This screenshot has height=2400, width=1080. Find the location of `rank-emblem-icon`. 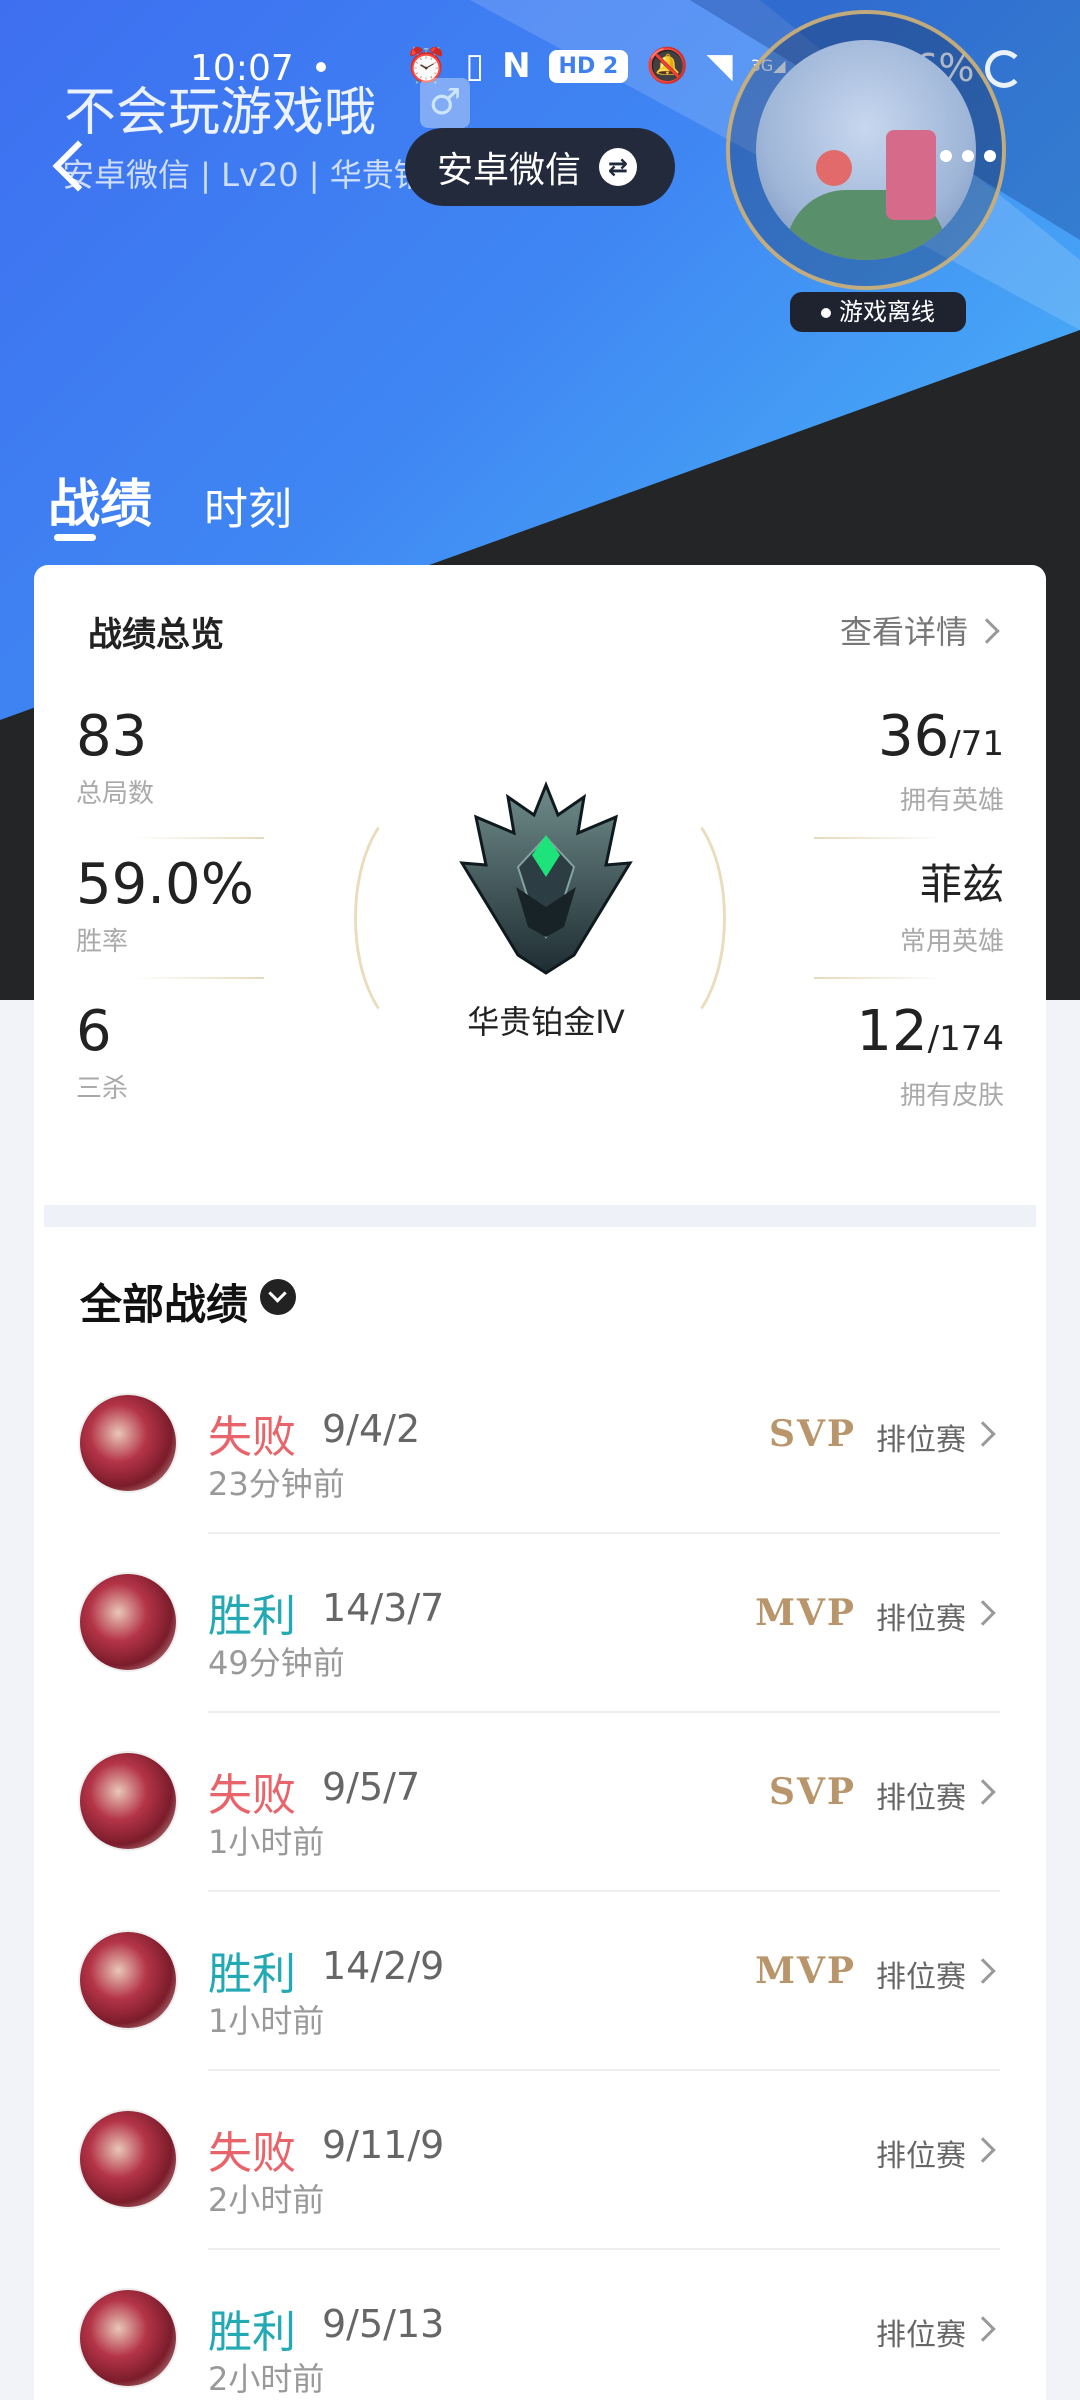

rank-emblem-icon is located at coordinates (546, 877).